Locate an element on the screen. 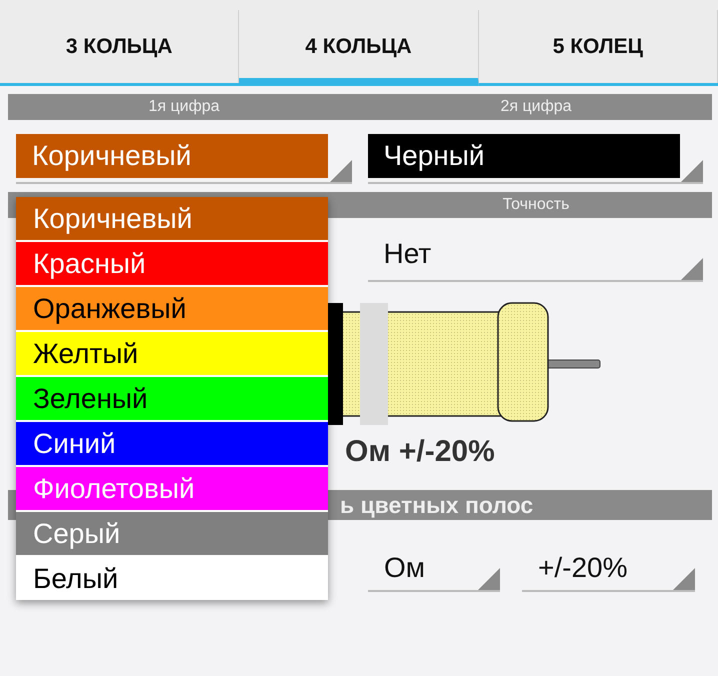 The image size is (718, 676). column-label: Точность is located at coordinates (536, 205).